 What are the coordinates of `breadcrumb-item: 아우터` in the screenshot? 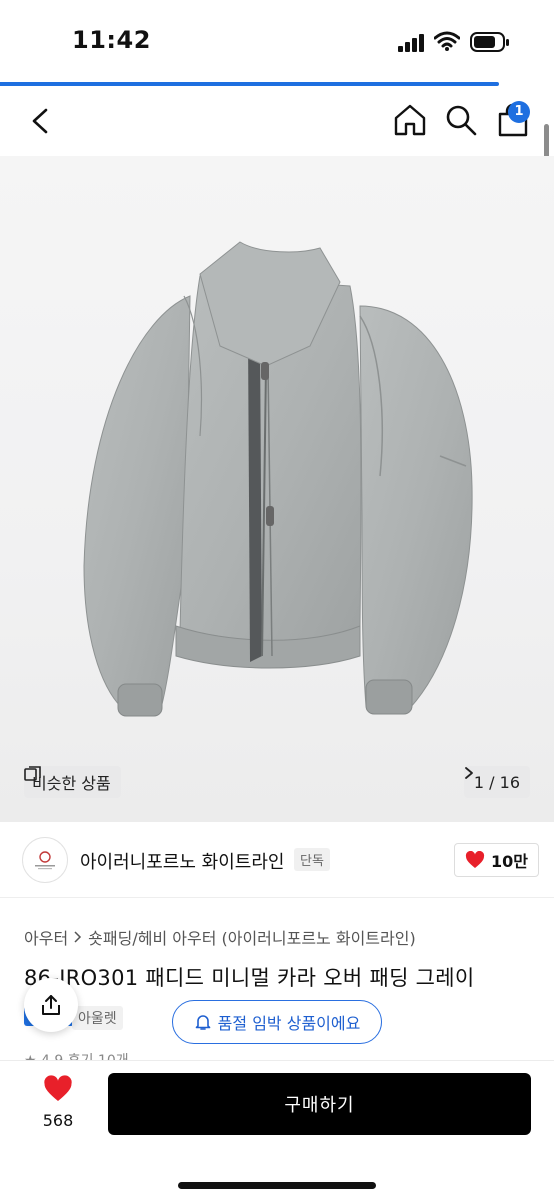 It's located at (46, 937).